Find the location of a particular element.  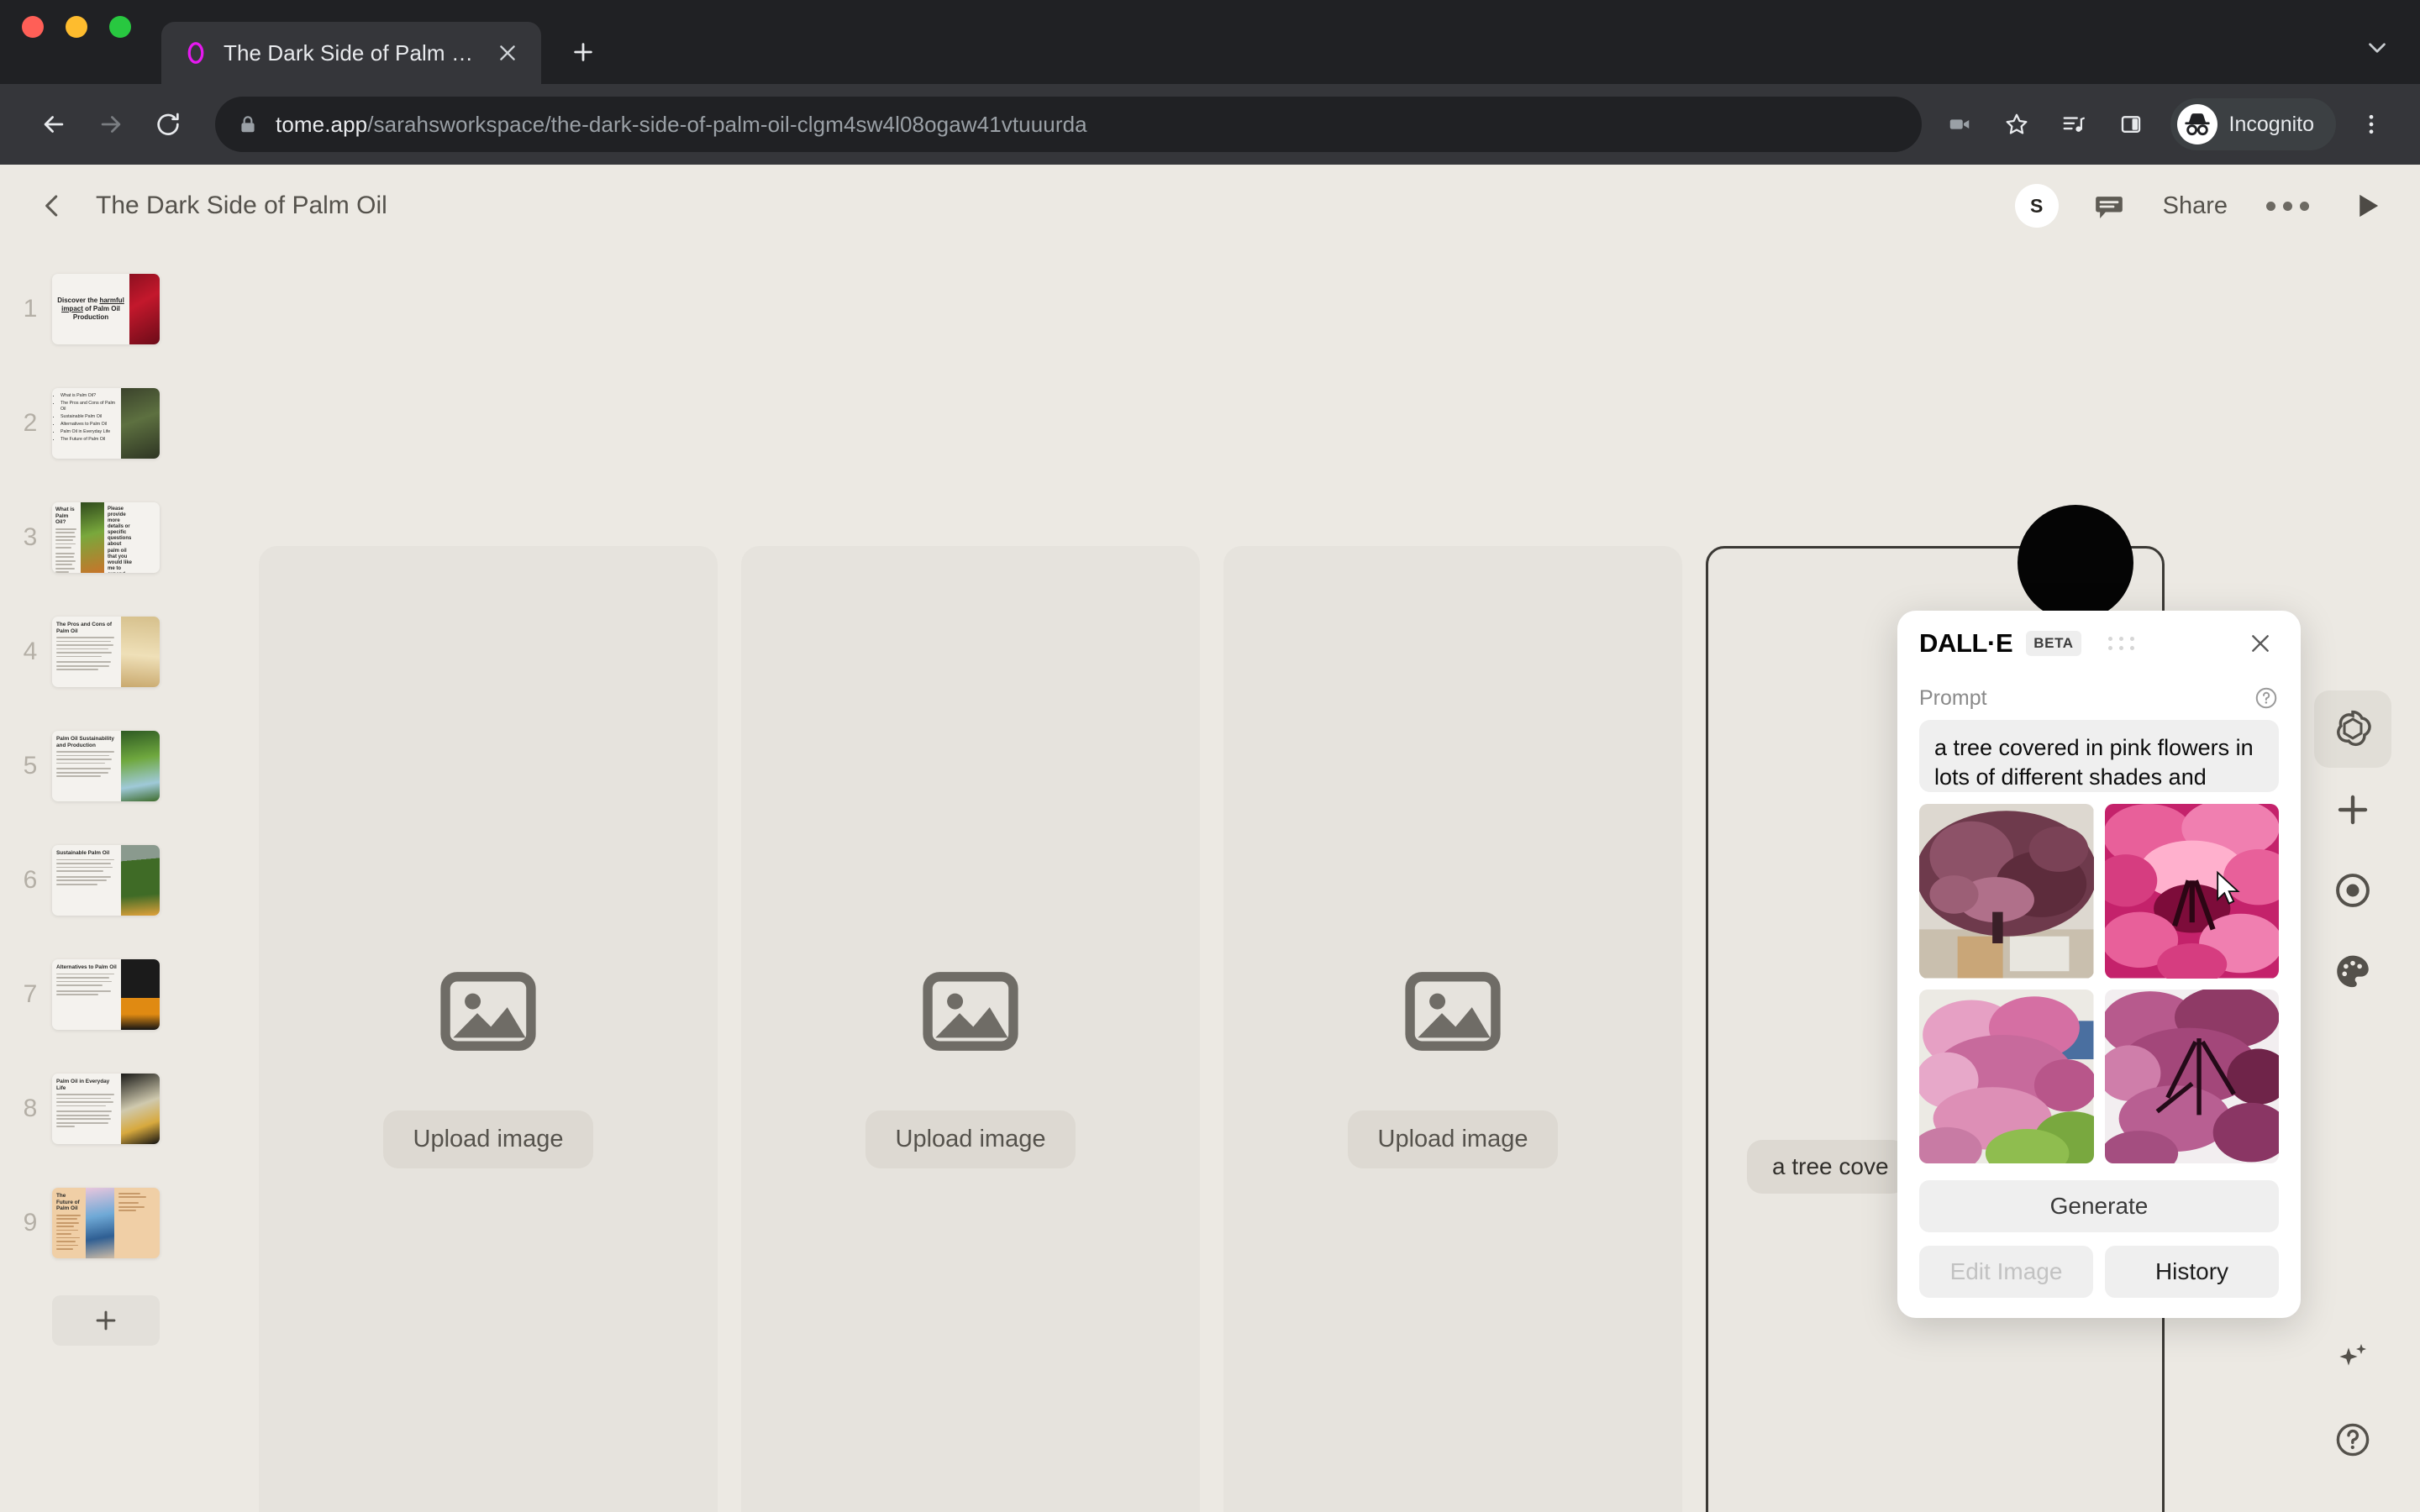

prompt-label: Prompt is located at coordinates (1953, 697).